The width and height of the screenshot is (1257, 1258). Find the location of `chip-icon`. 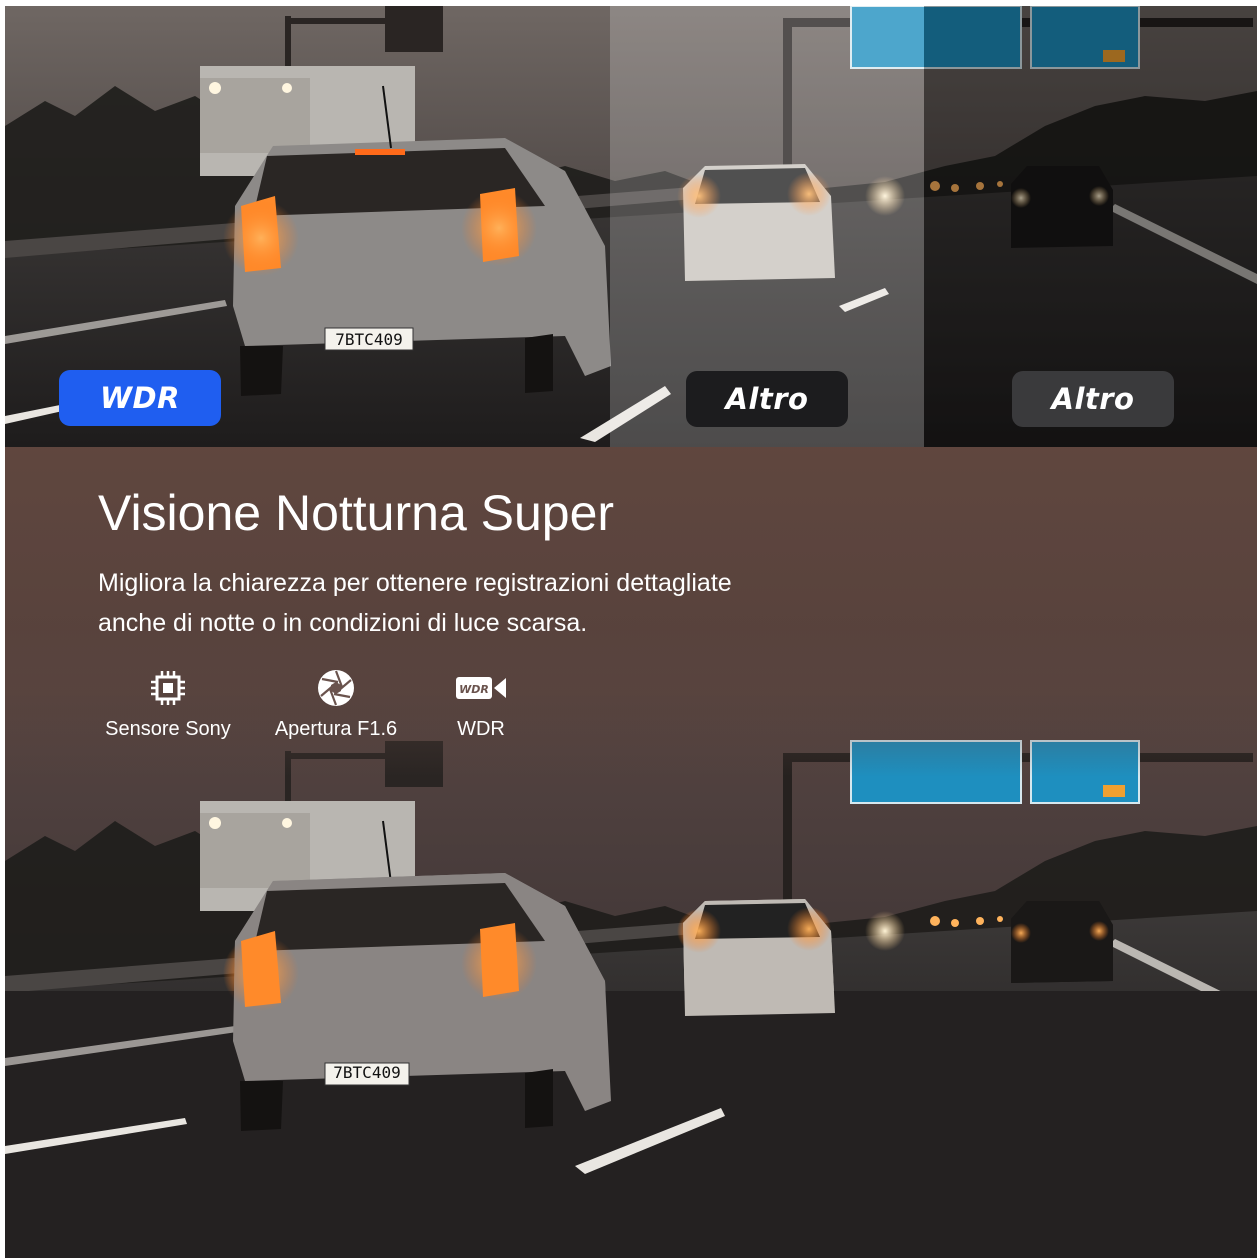

chip-icon is located at coordinates (168, 688).